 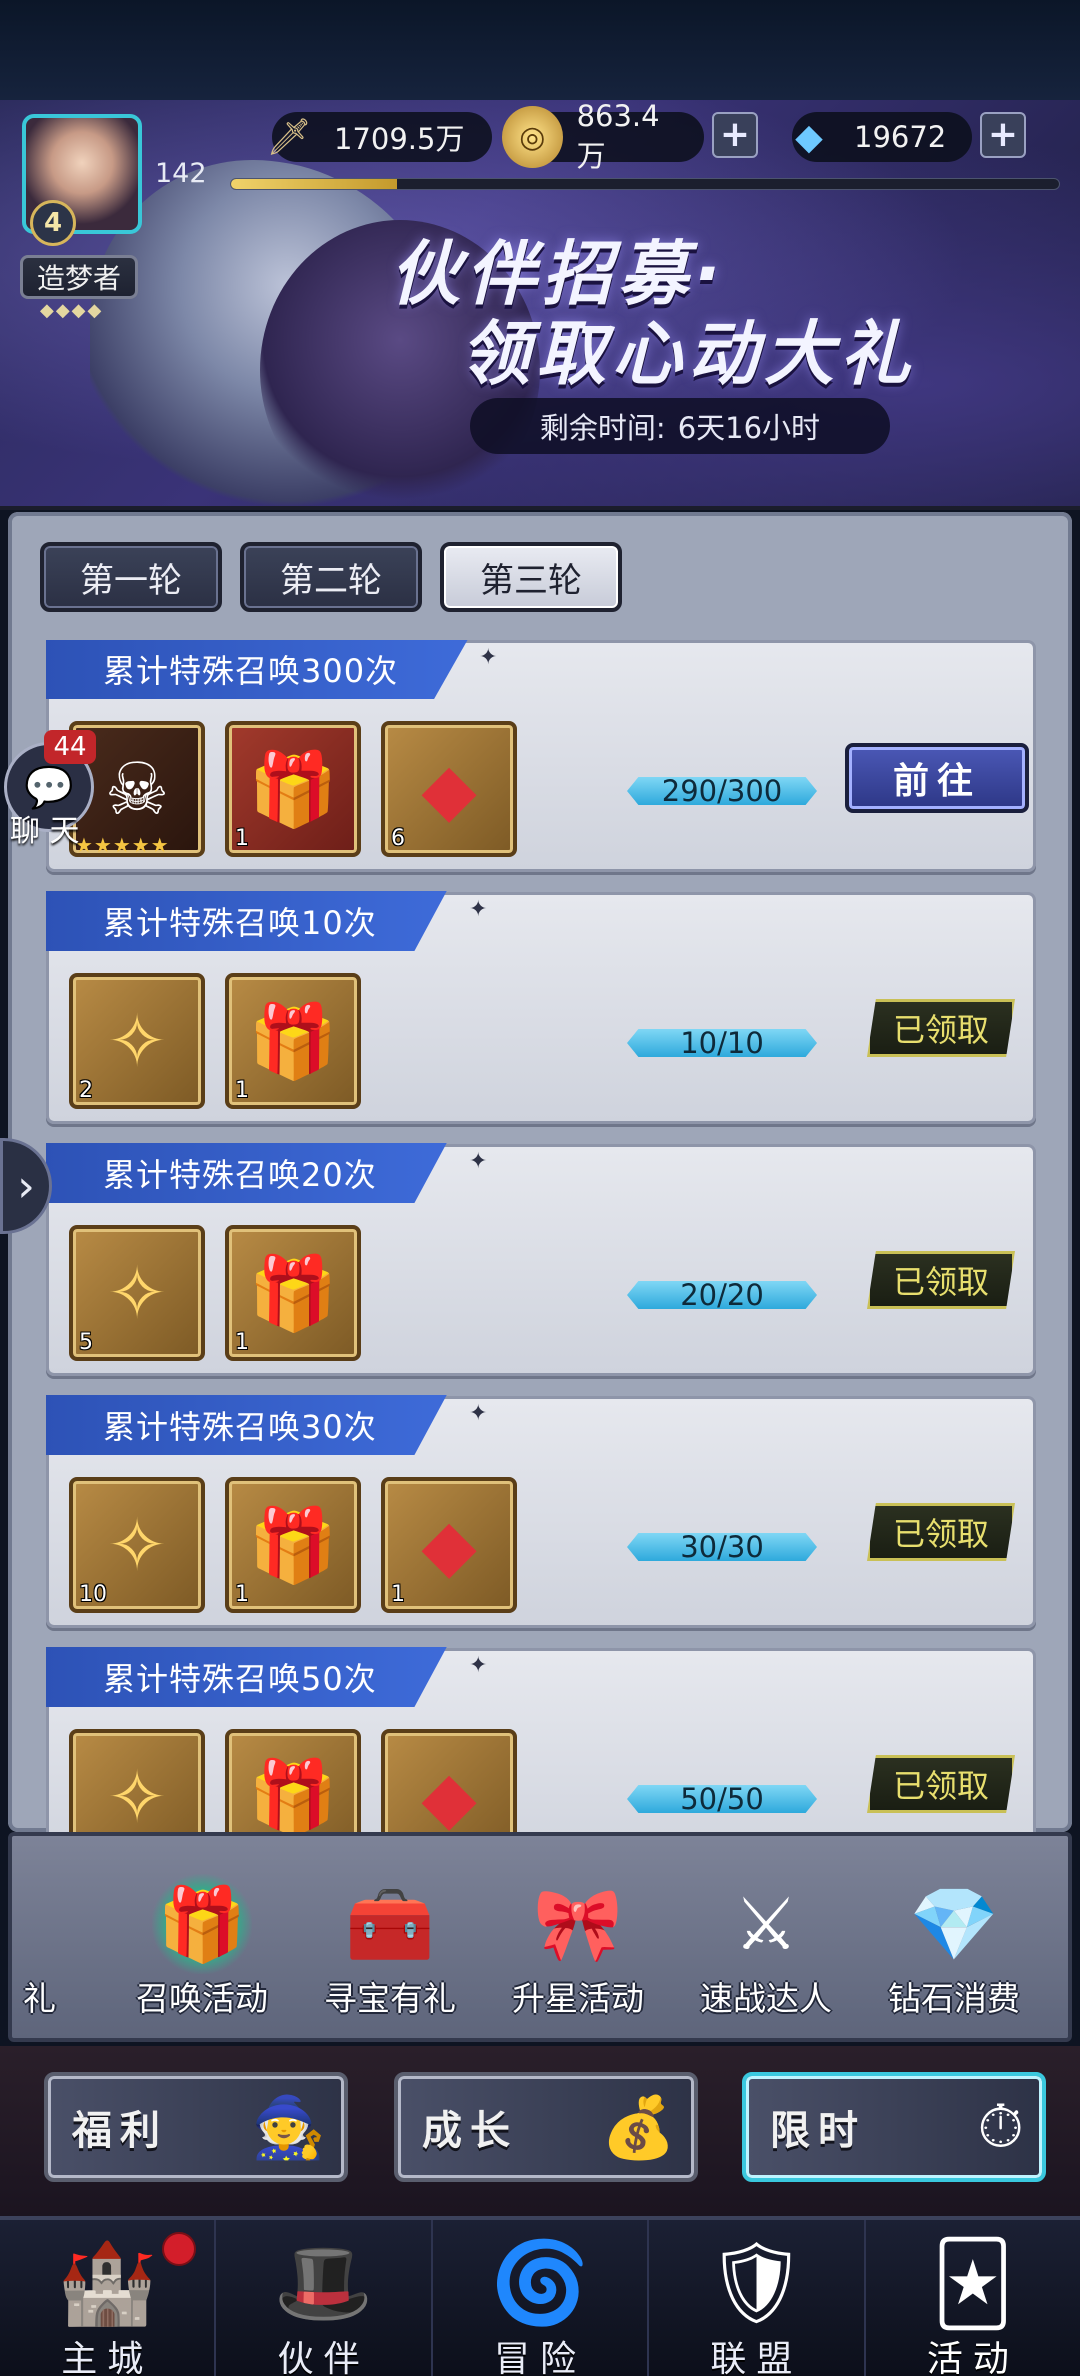 What do you see at coordinates (323, 2357) in the screenshot?
I see `nav-label: 伙伴` at bounding box center [323, 2357].